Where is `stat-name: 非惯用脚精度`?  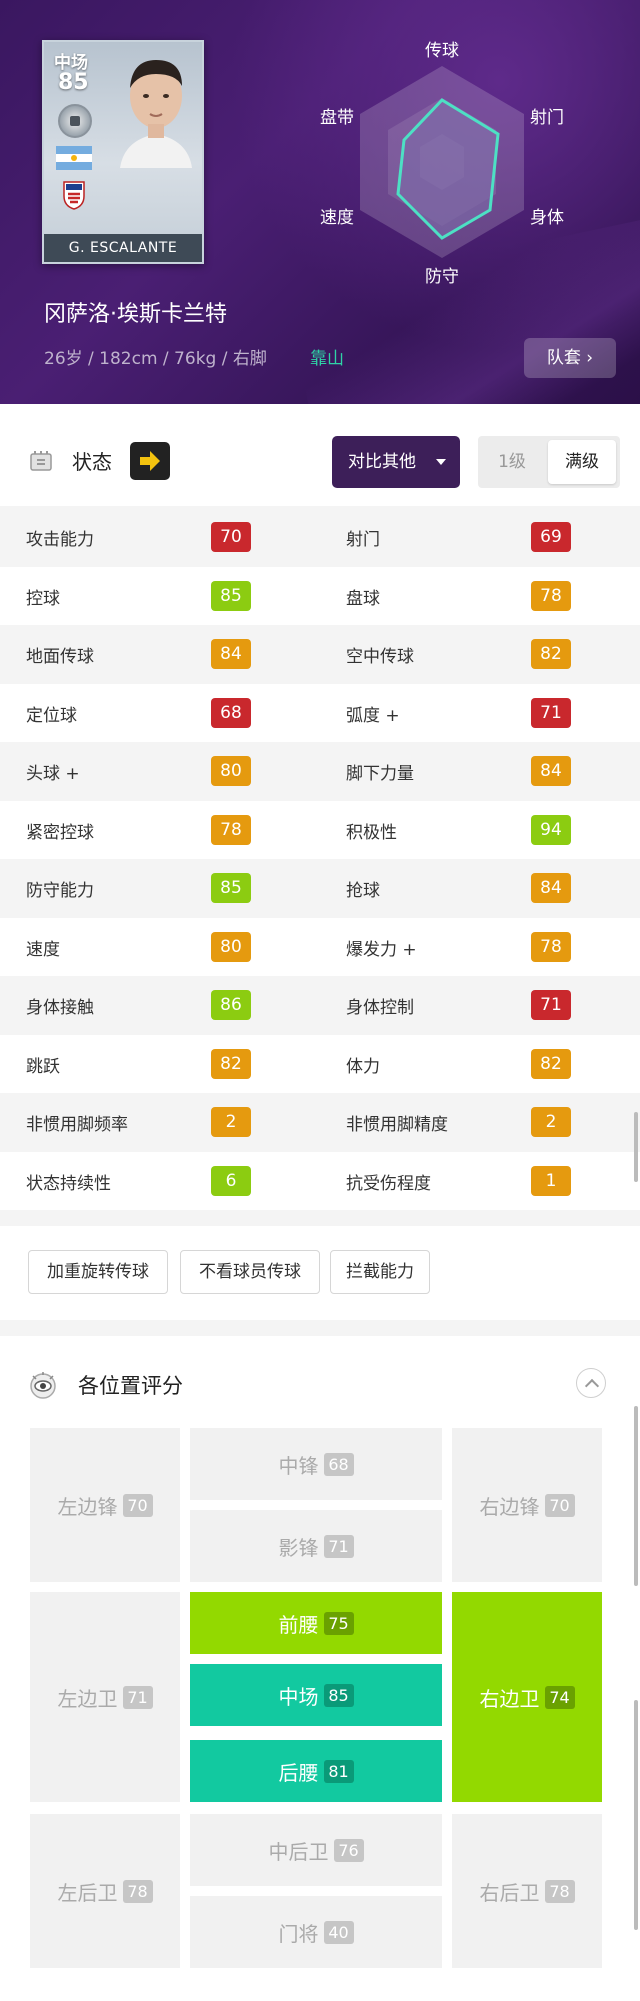 stat-name: 非惯用脚精度 is located at coordinates (397, 1125).